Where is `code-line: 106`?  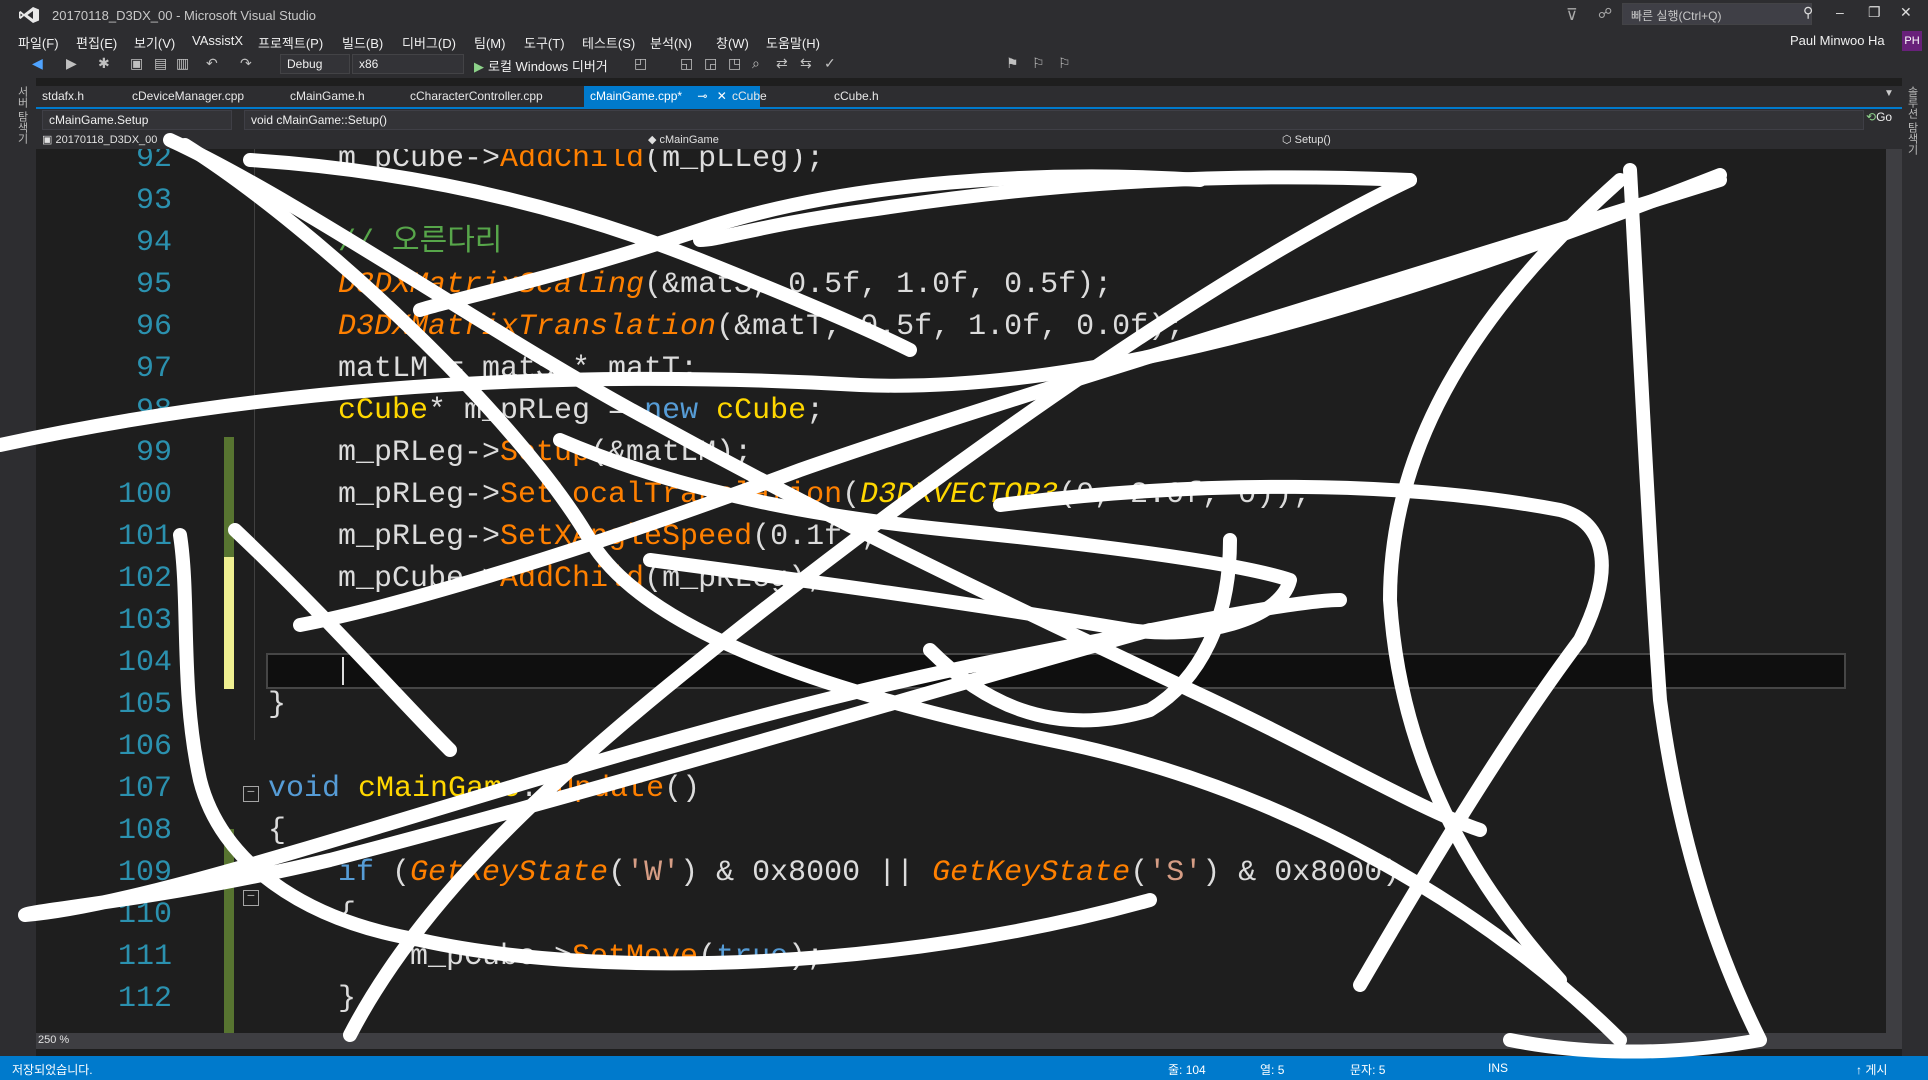 code-line: 106 is located at coordinates (961, 747).